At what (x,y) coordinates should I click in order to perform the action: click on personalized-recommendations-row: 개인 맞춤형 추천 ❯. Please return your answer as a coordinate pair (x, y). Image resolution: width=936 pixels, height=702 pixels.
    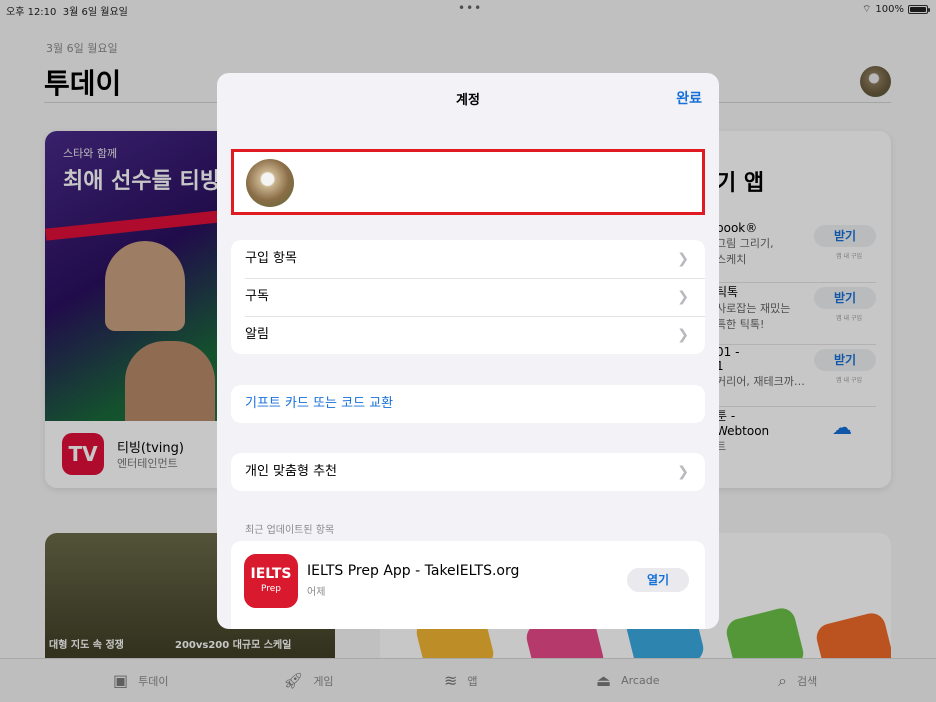
    Looking at the image, I should click on (468, 472).